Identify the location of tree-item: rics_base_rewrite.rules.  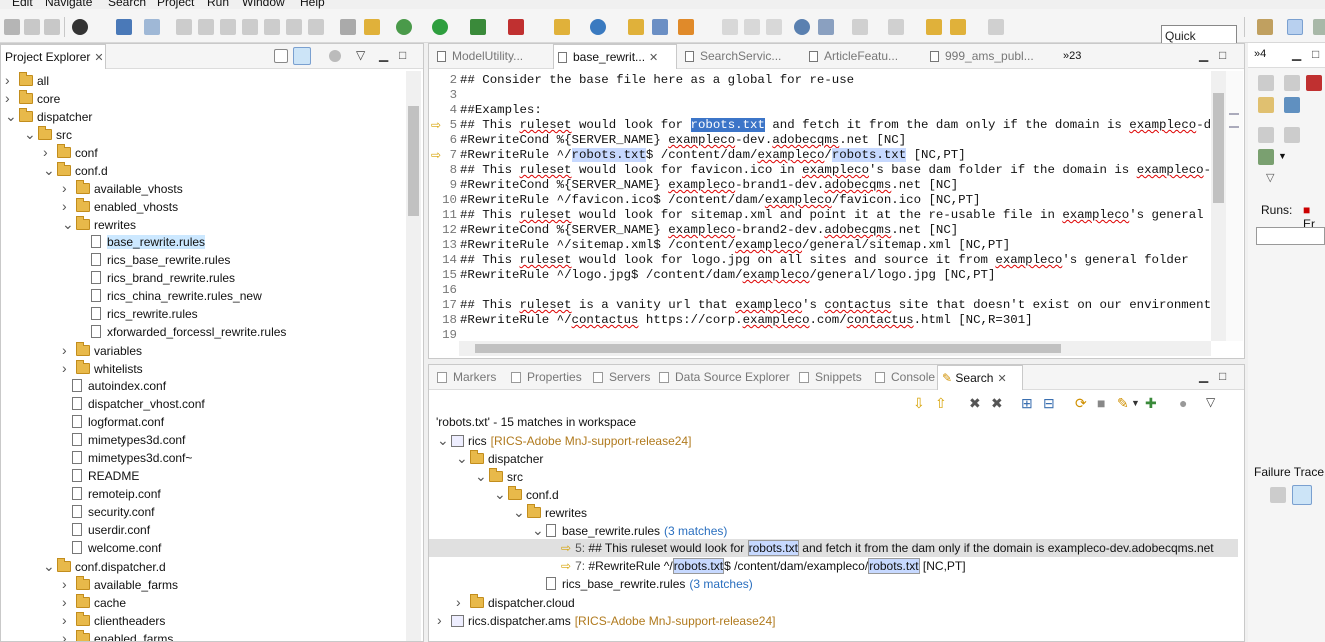
(155, 260).